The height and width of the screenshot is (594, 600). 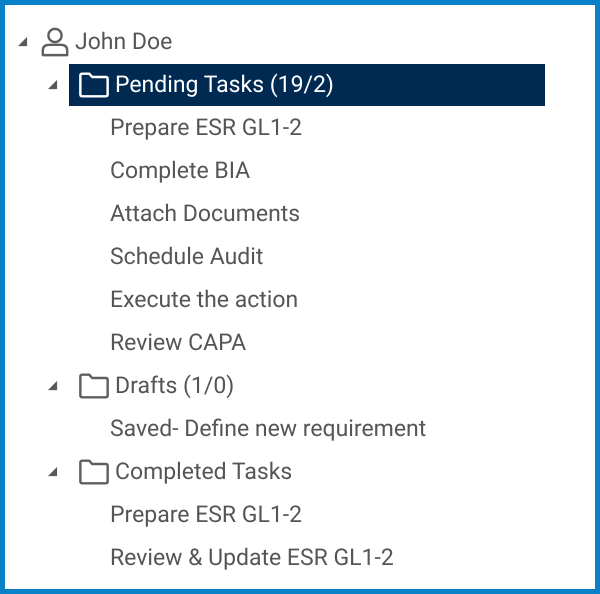 What do you see at coordinates (307, 385) in the screenshot?
I see `tree-node: Drafts (1/0)` at bounding box center [307, 385].